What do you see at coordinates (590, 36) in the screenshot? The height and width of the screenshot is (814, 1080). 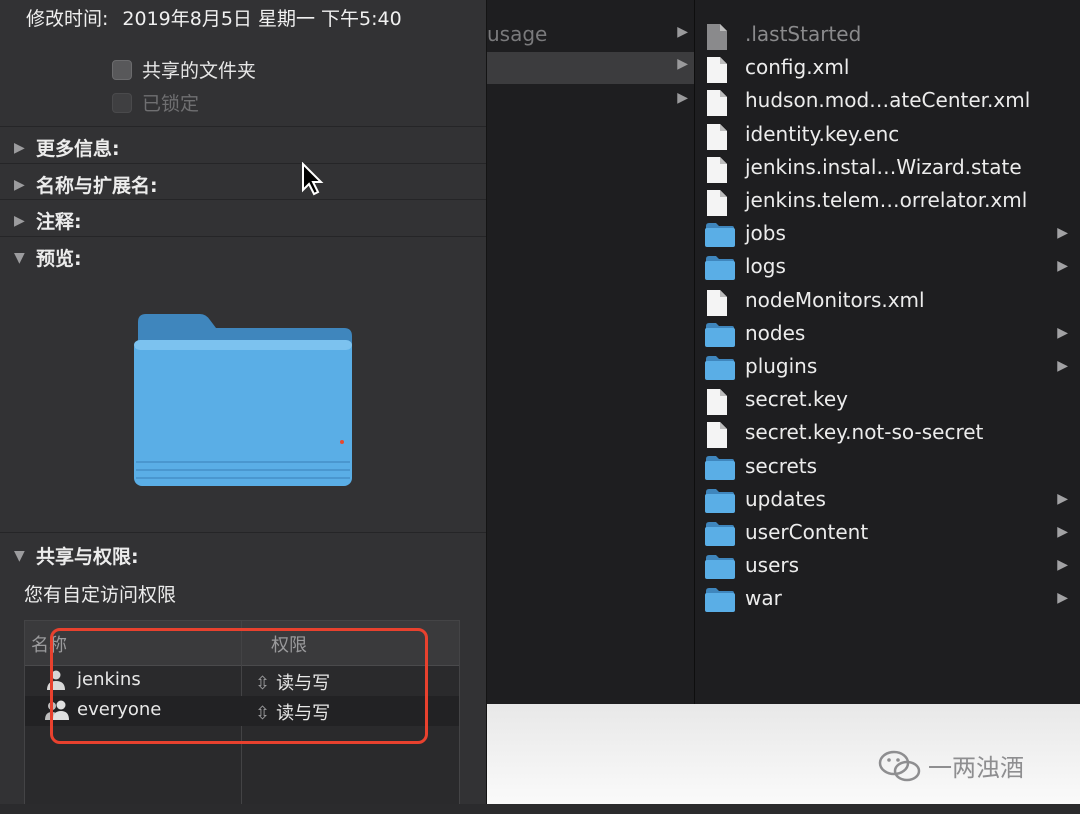 I see `list-item: usage ▶` at bounding box center [590, 36].